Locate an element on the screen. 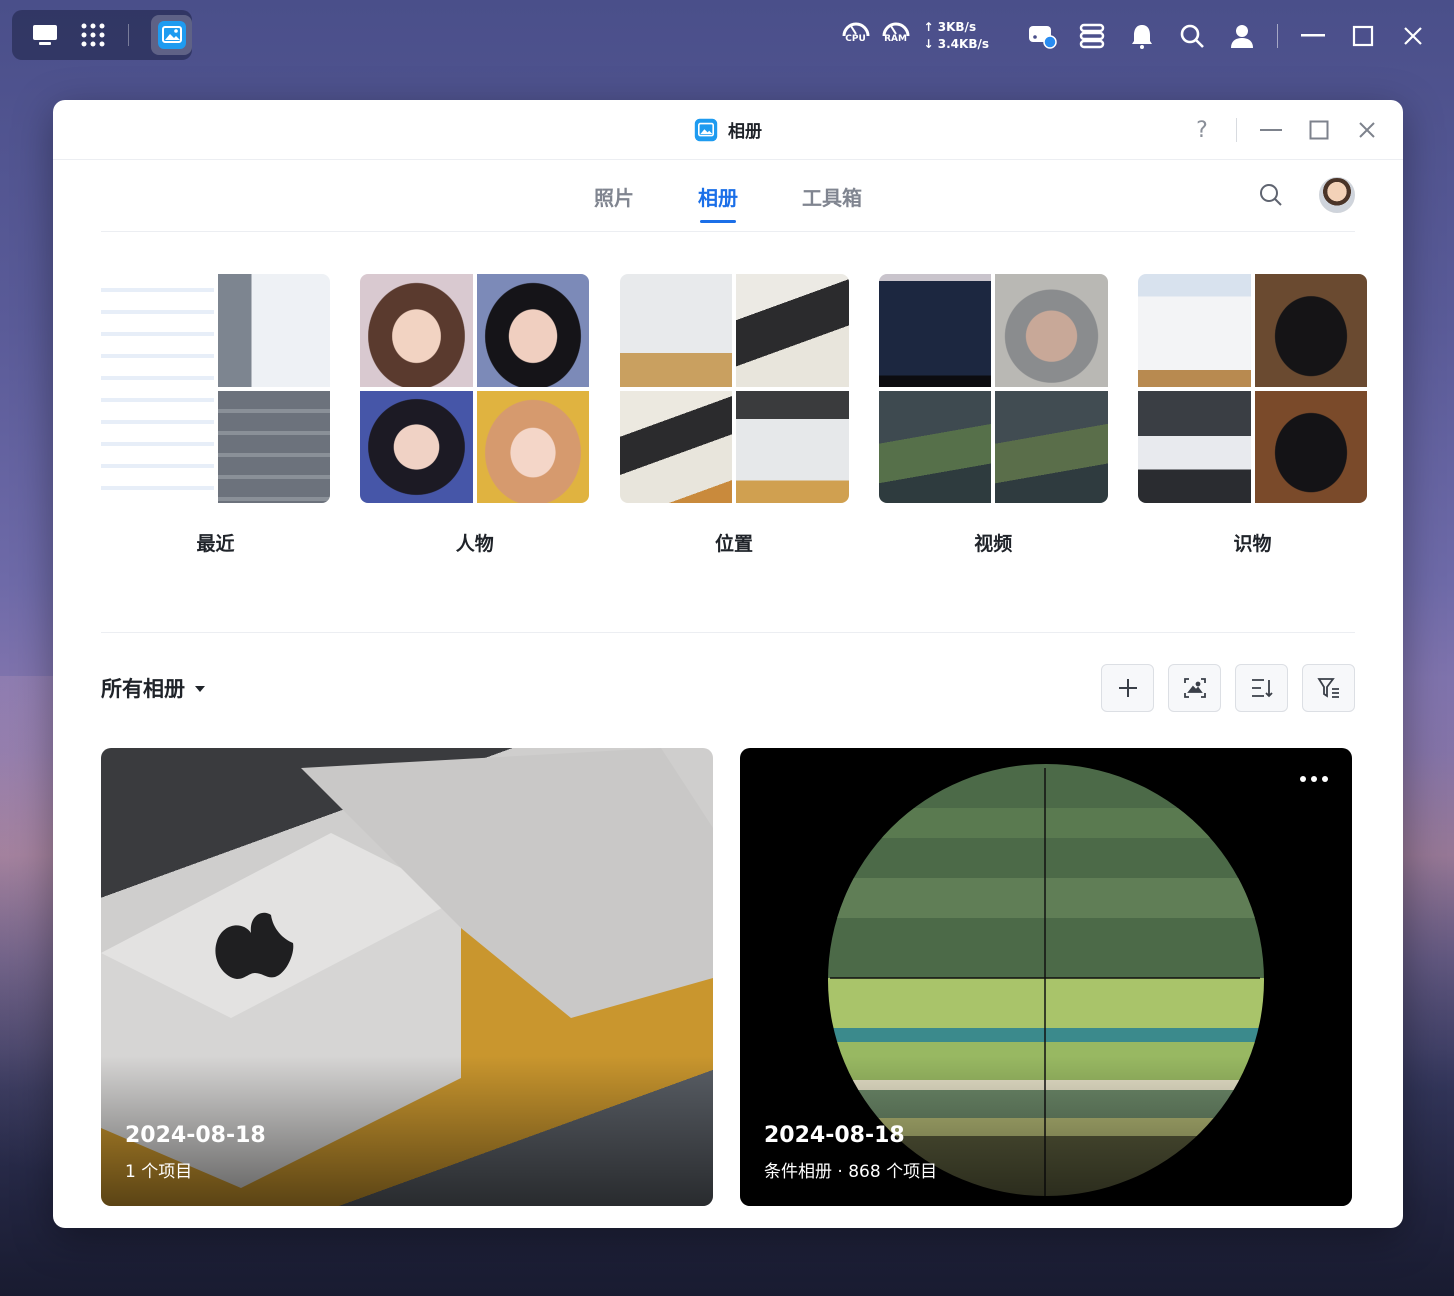 Image resolution: width=1454 pixels, height=1296 pixels. category-location: 位置 is located at coordinates (734, 419).